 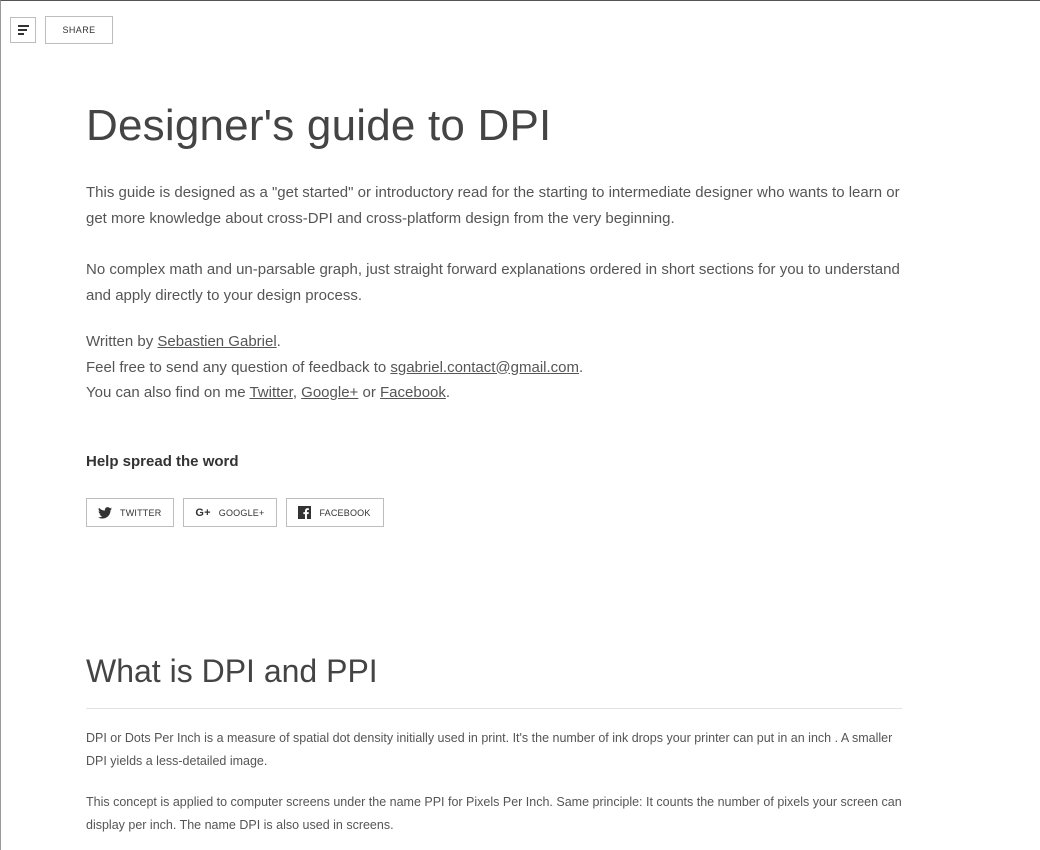 What do you see at coordinates (581, 367) in the screenshot?
I see `feedback-suffix: .` at bounding box center [581, 367].